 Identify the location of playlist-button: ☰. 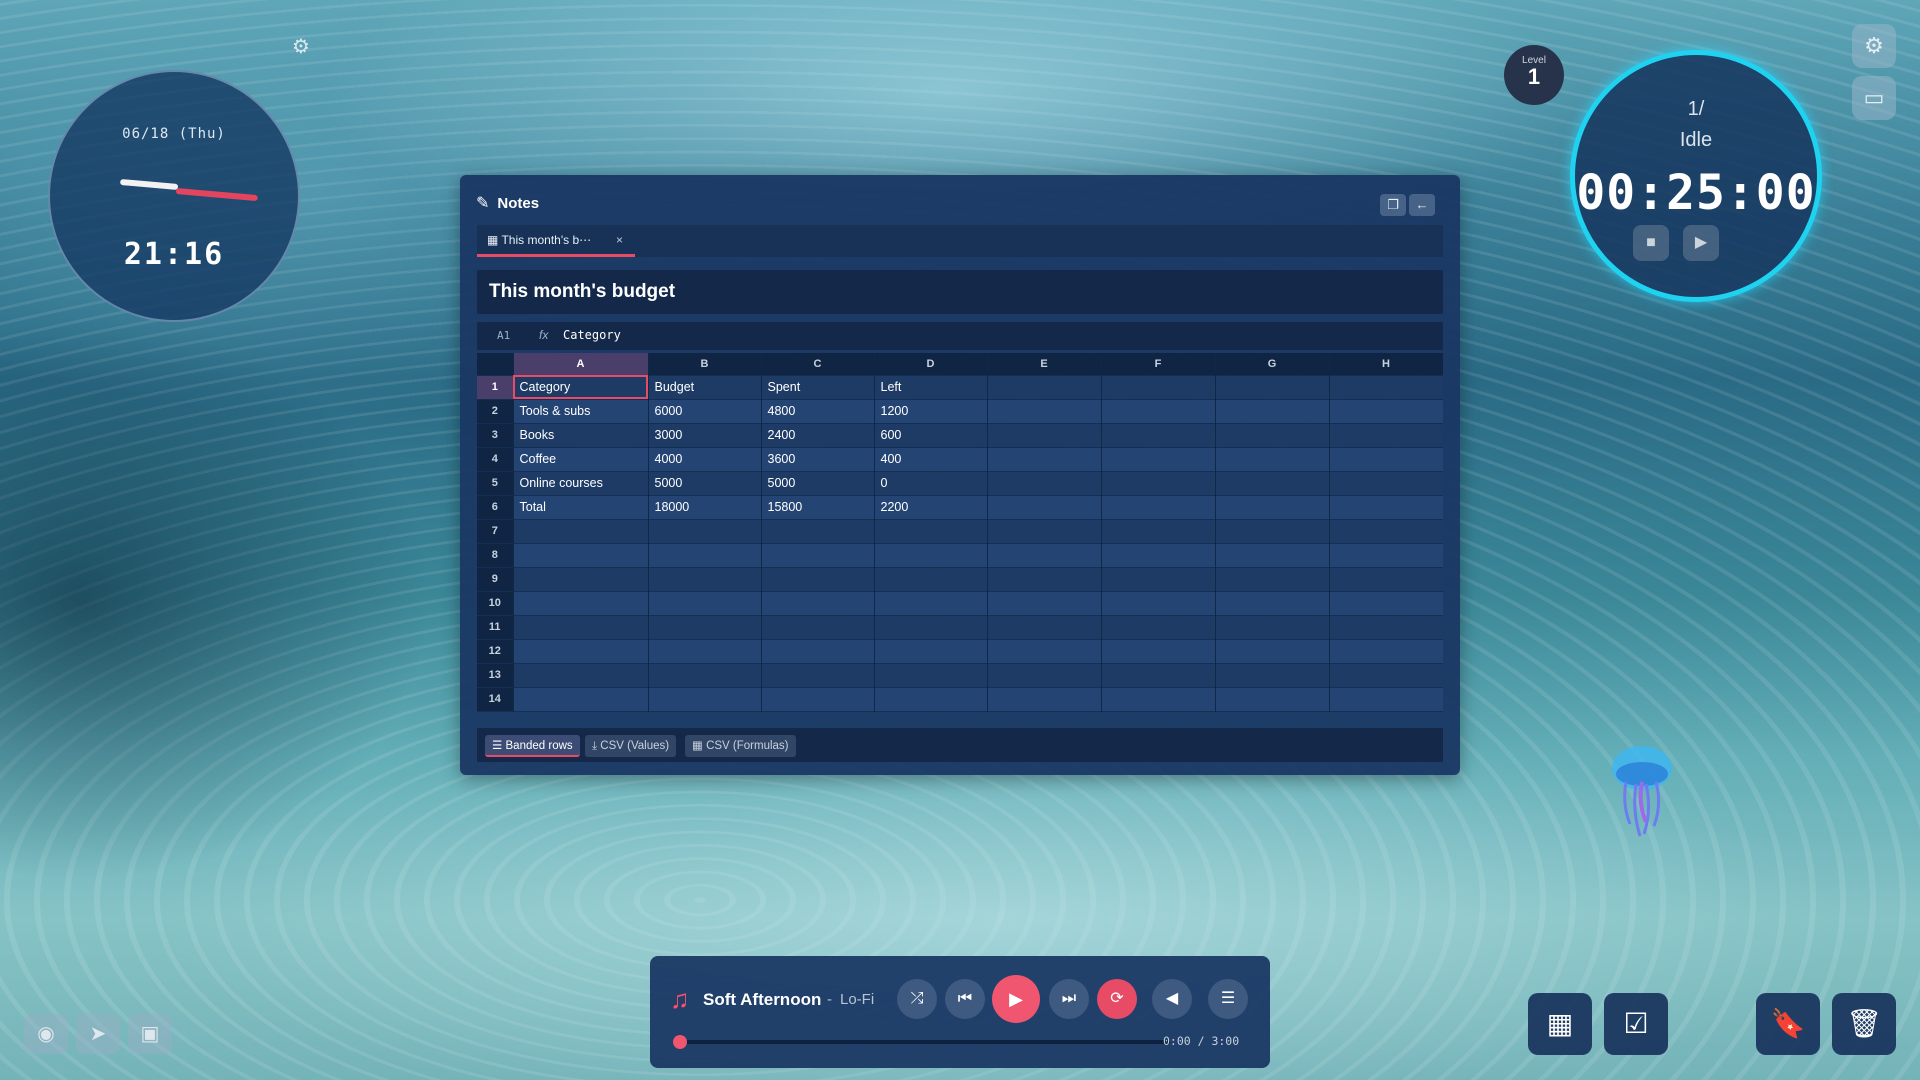
(1228, 999).